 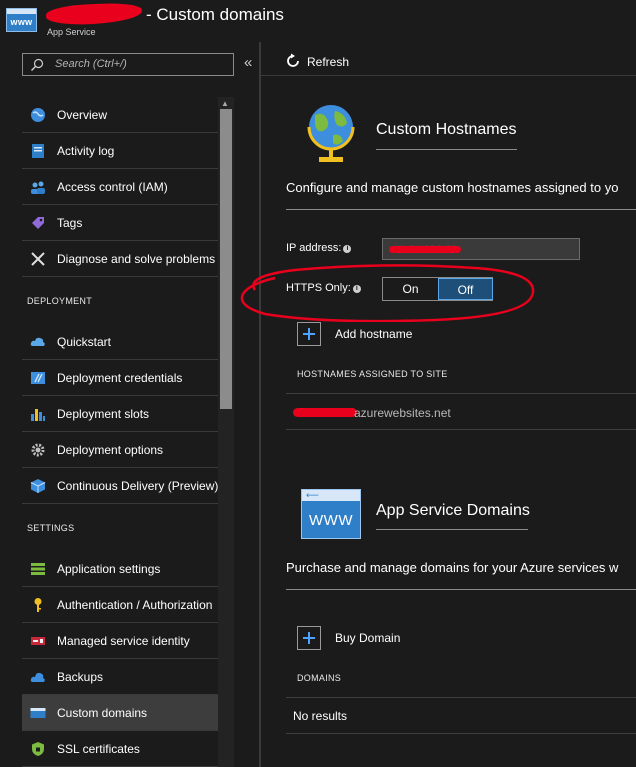 What do you see at coordinates (38, 713) in the screenshot?
I see `www-icon` at bounding box center [38, 713].